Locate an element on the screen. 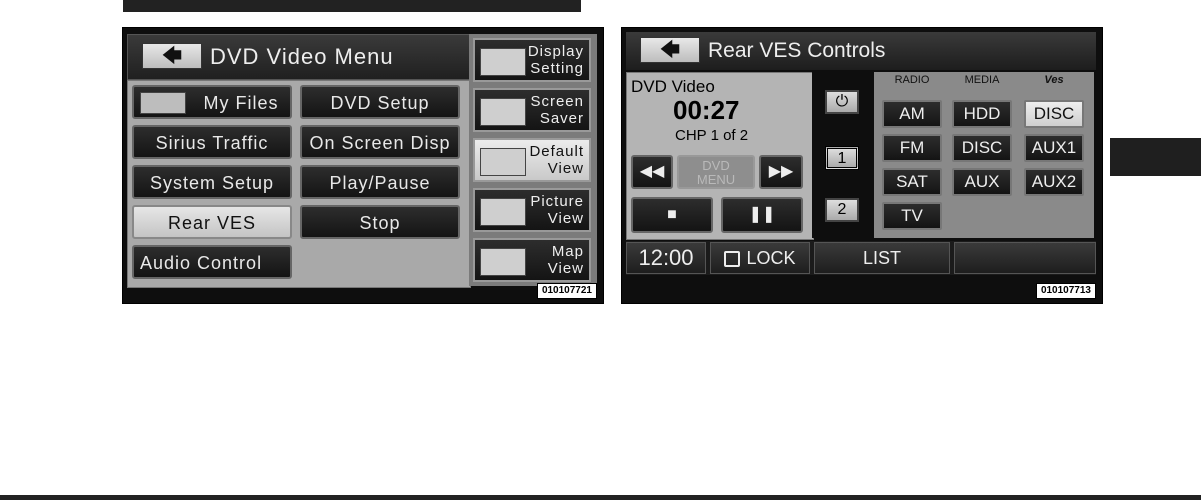  power-button: ⏻ is located at coordinates (842, 102).